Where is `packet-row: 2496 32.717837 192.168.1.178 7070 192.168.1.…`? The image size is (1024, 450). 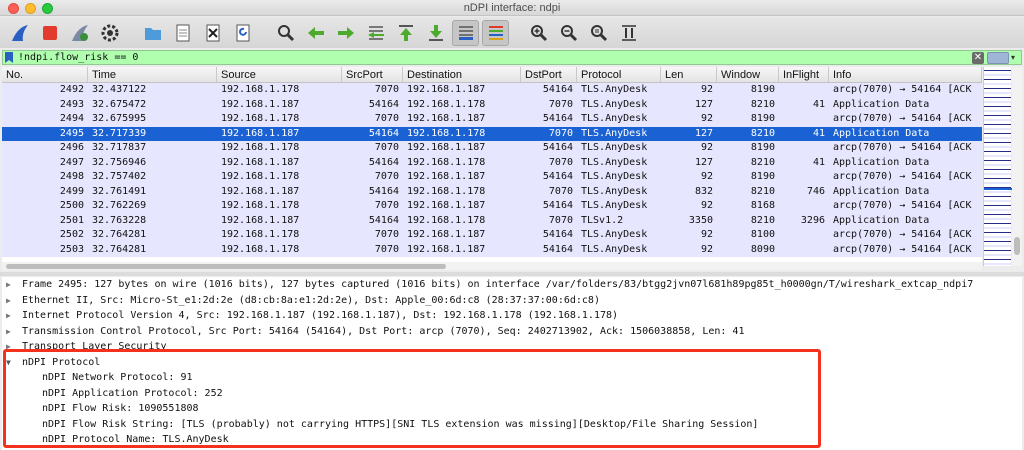
packet-row: 2496 32.717837 192.168.1.178 7070 192.168.1.… is located at coordinates (492, 148).